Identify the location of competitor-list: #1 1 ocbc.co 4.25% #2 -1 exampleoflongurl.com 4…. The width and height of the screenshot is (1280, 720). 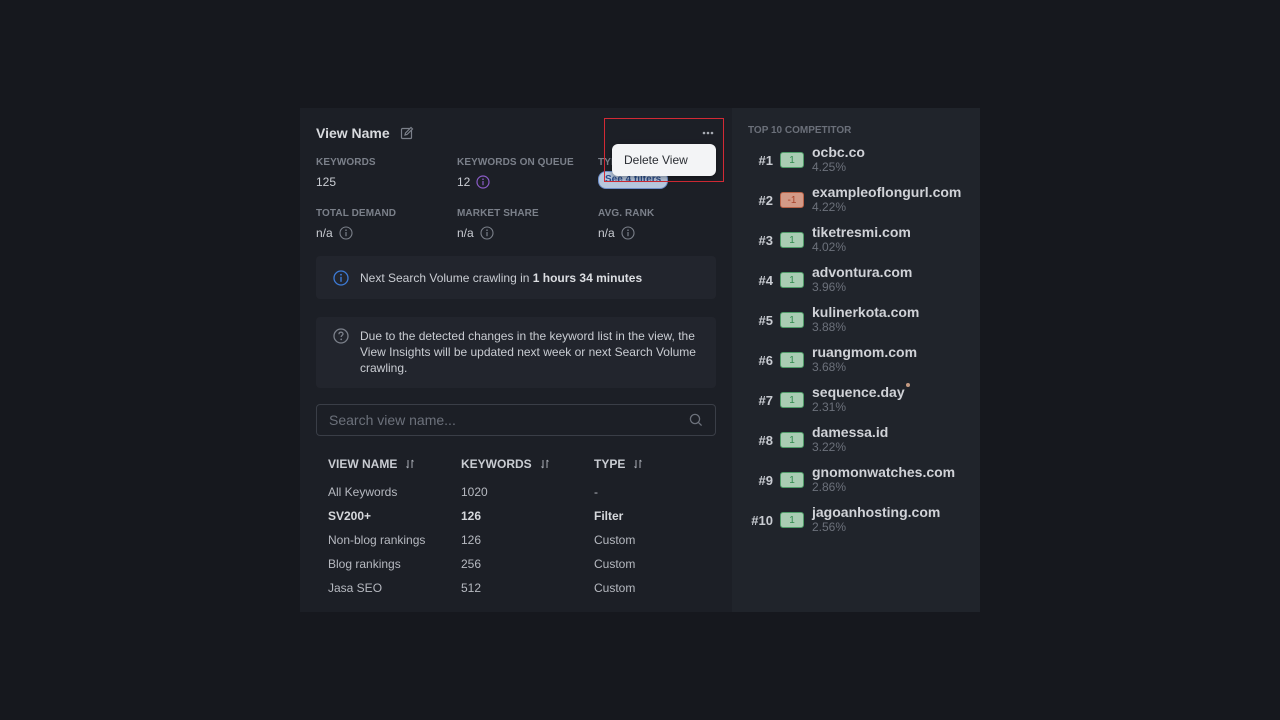
(856, 344).